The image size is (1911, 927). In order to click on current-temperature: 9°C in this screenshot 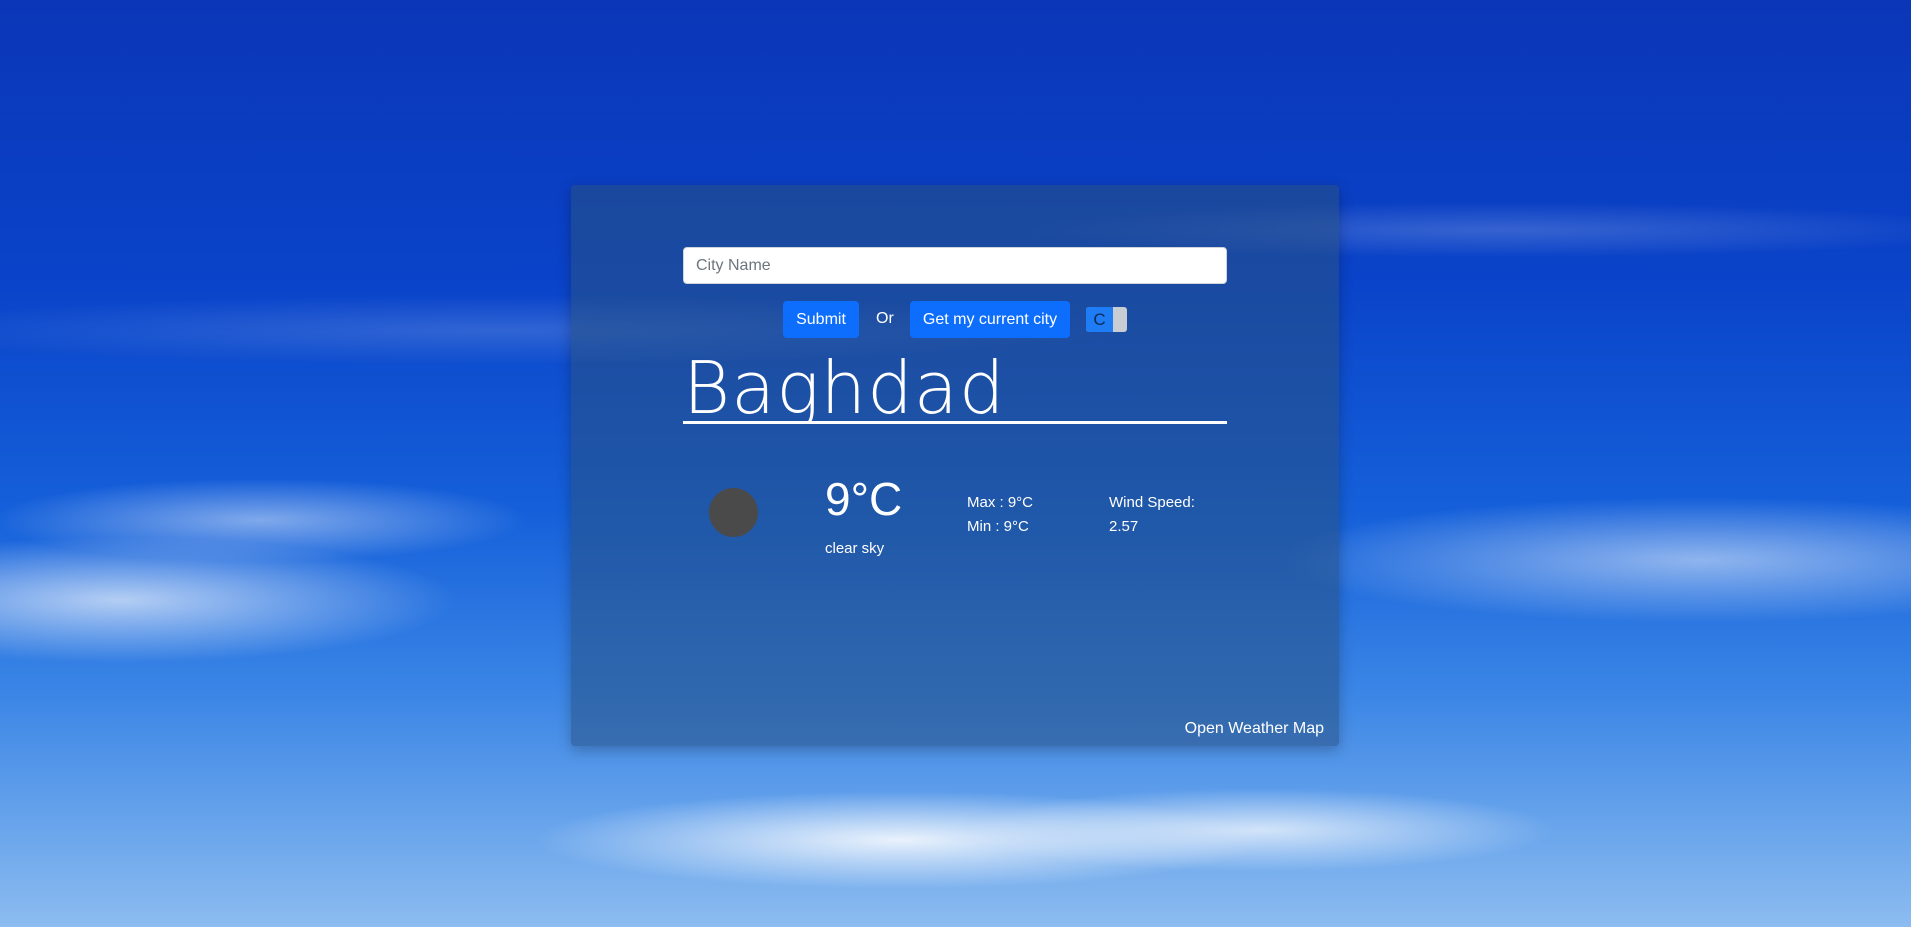, I will do `click(864, 499)`.